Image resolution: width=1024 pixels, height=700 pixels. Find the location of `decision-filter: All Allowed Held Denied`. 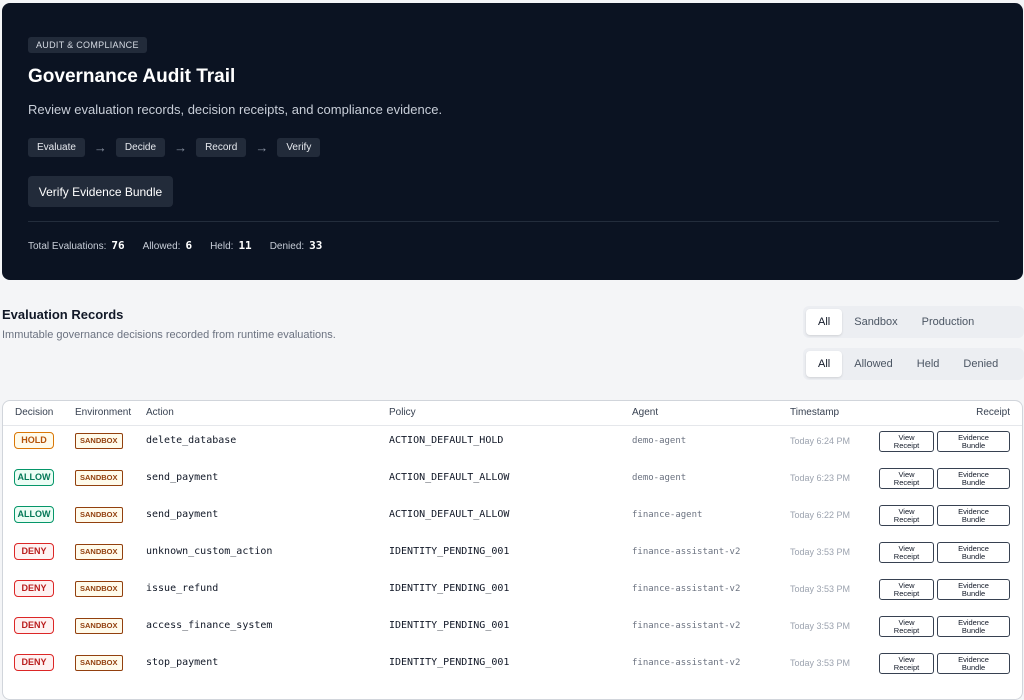

decision-filter: All Allowed Held Denied is located at coordinates (913, 364).